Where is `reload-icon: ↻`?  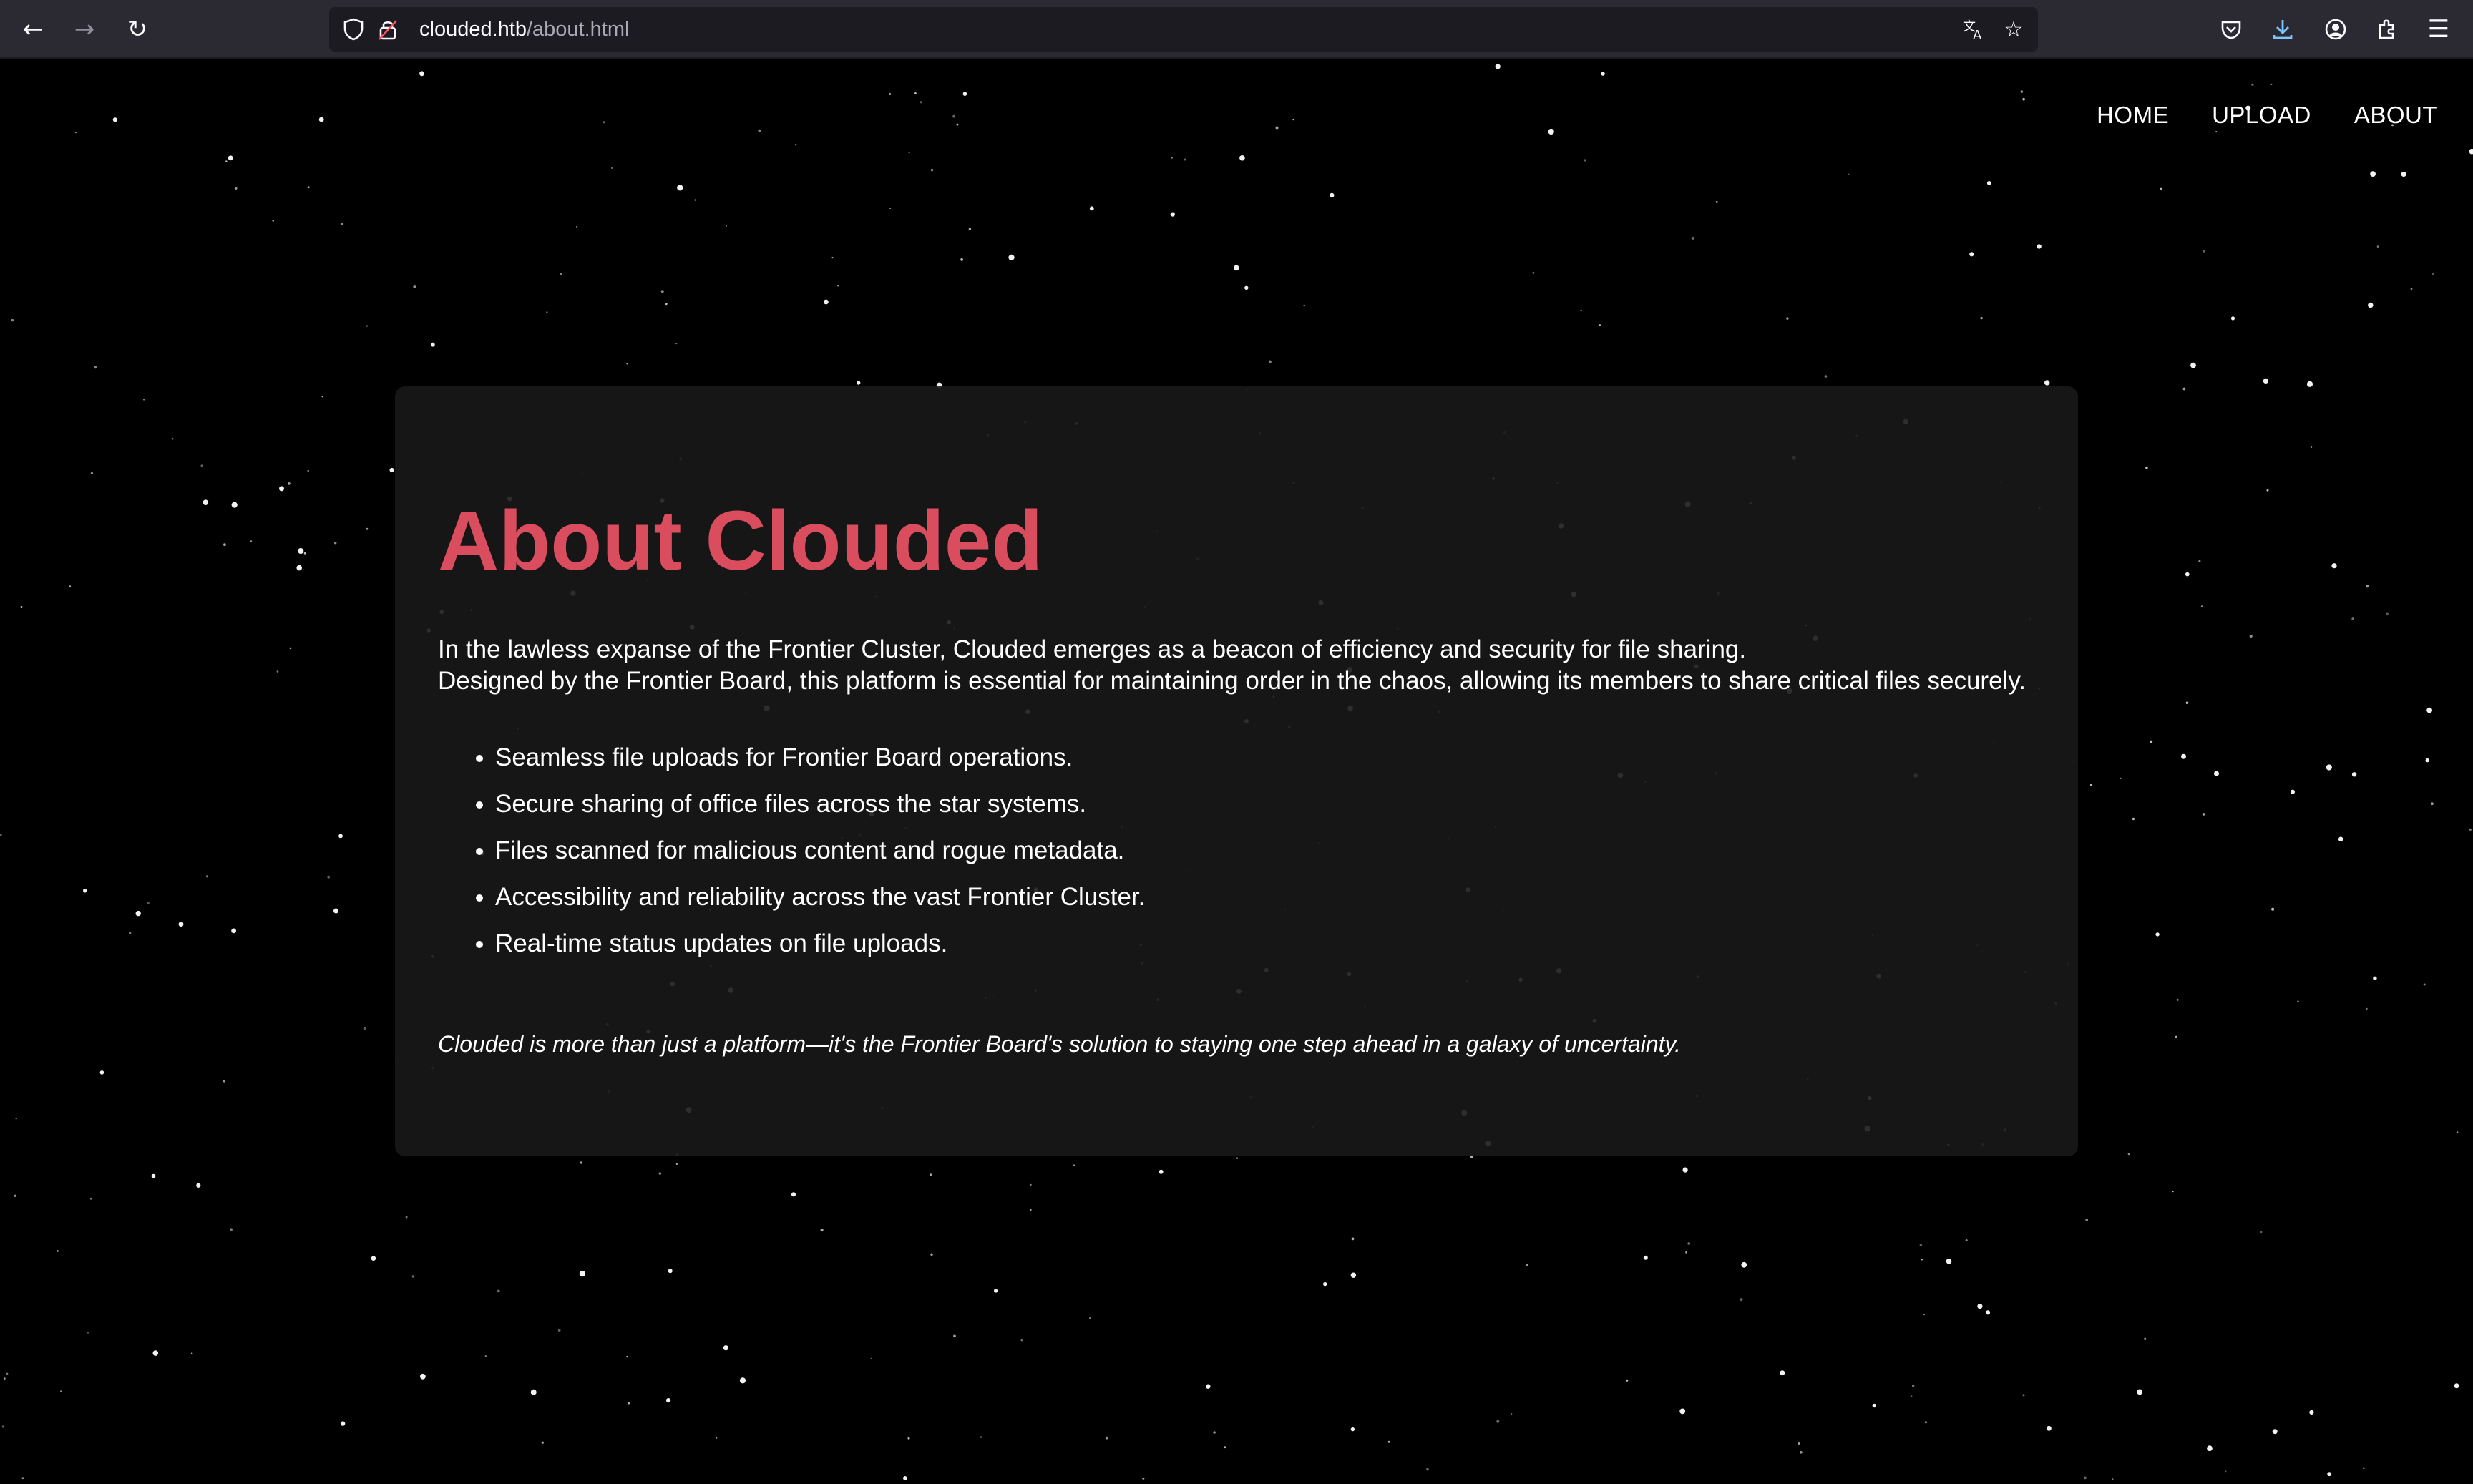
reload-icon: ↻ is located at coordinates (137, 29).